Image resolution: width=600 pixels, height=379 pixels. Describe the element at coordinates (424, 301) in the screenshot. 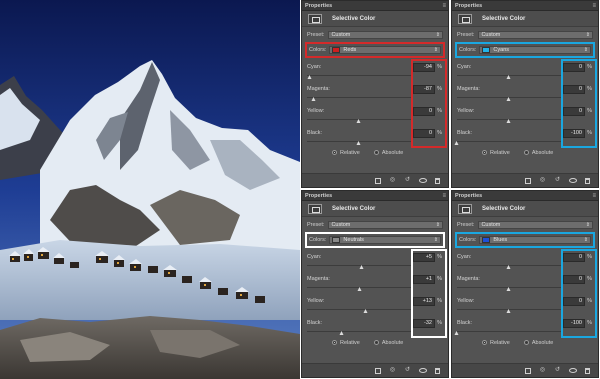

I see `slider-value-input: +13` at that location.